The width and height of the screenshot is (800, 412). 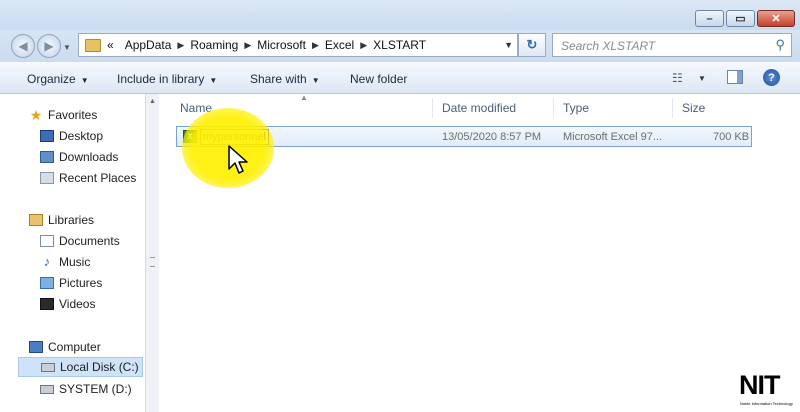 I want to click on logo-subtitle: Noble Information Technology, so click(x=766, y=403).